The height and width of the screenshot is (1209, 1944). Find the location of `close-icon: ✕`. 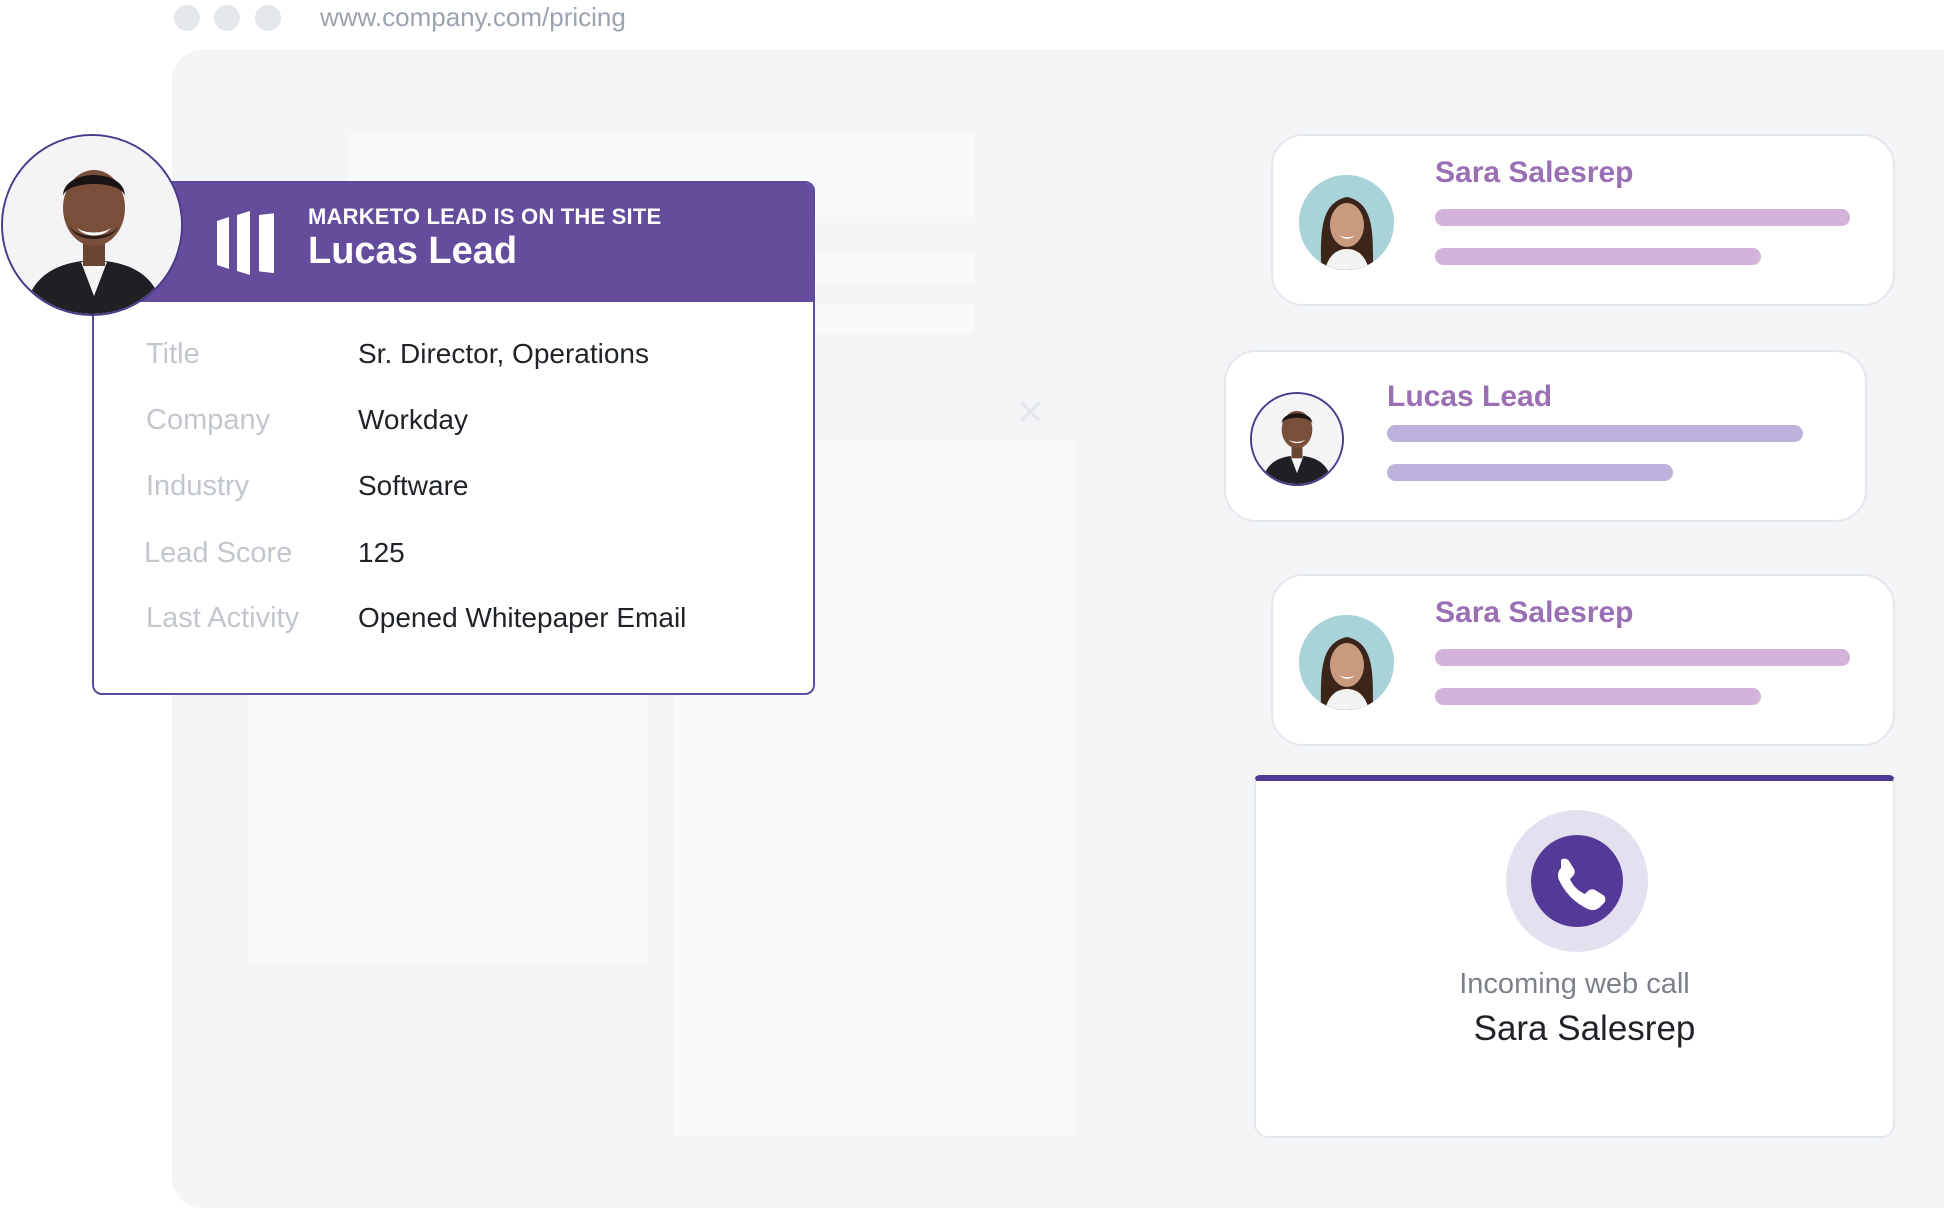

close-icon: ✕ is located at coordinates (1030, 413).